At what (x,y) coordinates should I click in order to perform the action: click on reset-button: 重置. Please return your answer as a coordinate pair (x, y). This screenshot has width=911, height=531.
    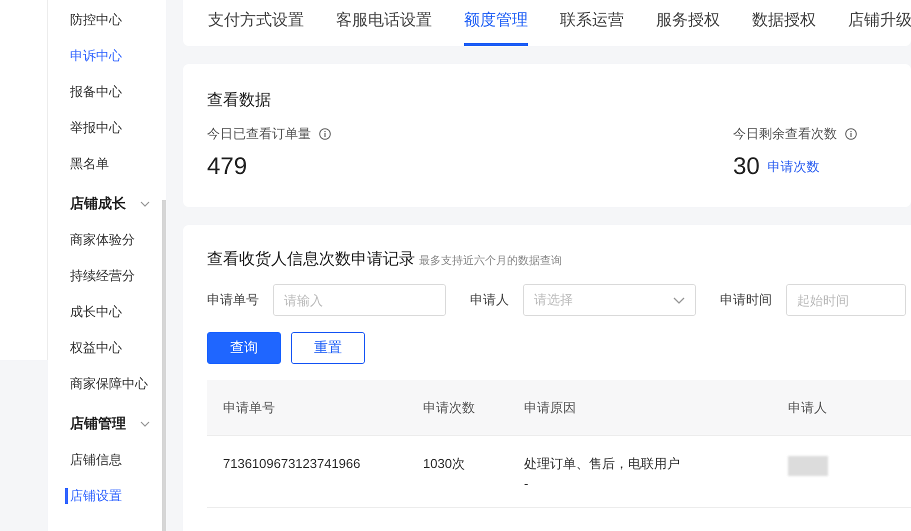
    Looking at the image, I should click on (328, 348).